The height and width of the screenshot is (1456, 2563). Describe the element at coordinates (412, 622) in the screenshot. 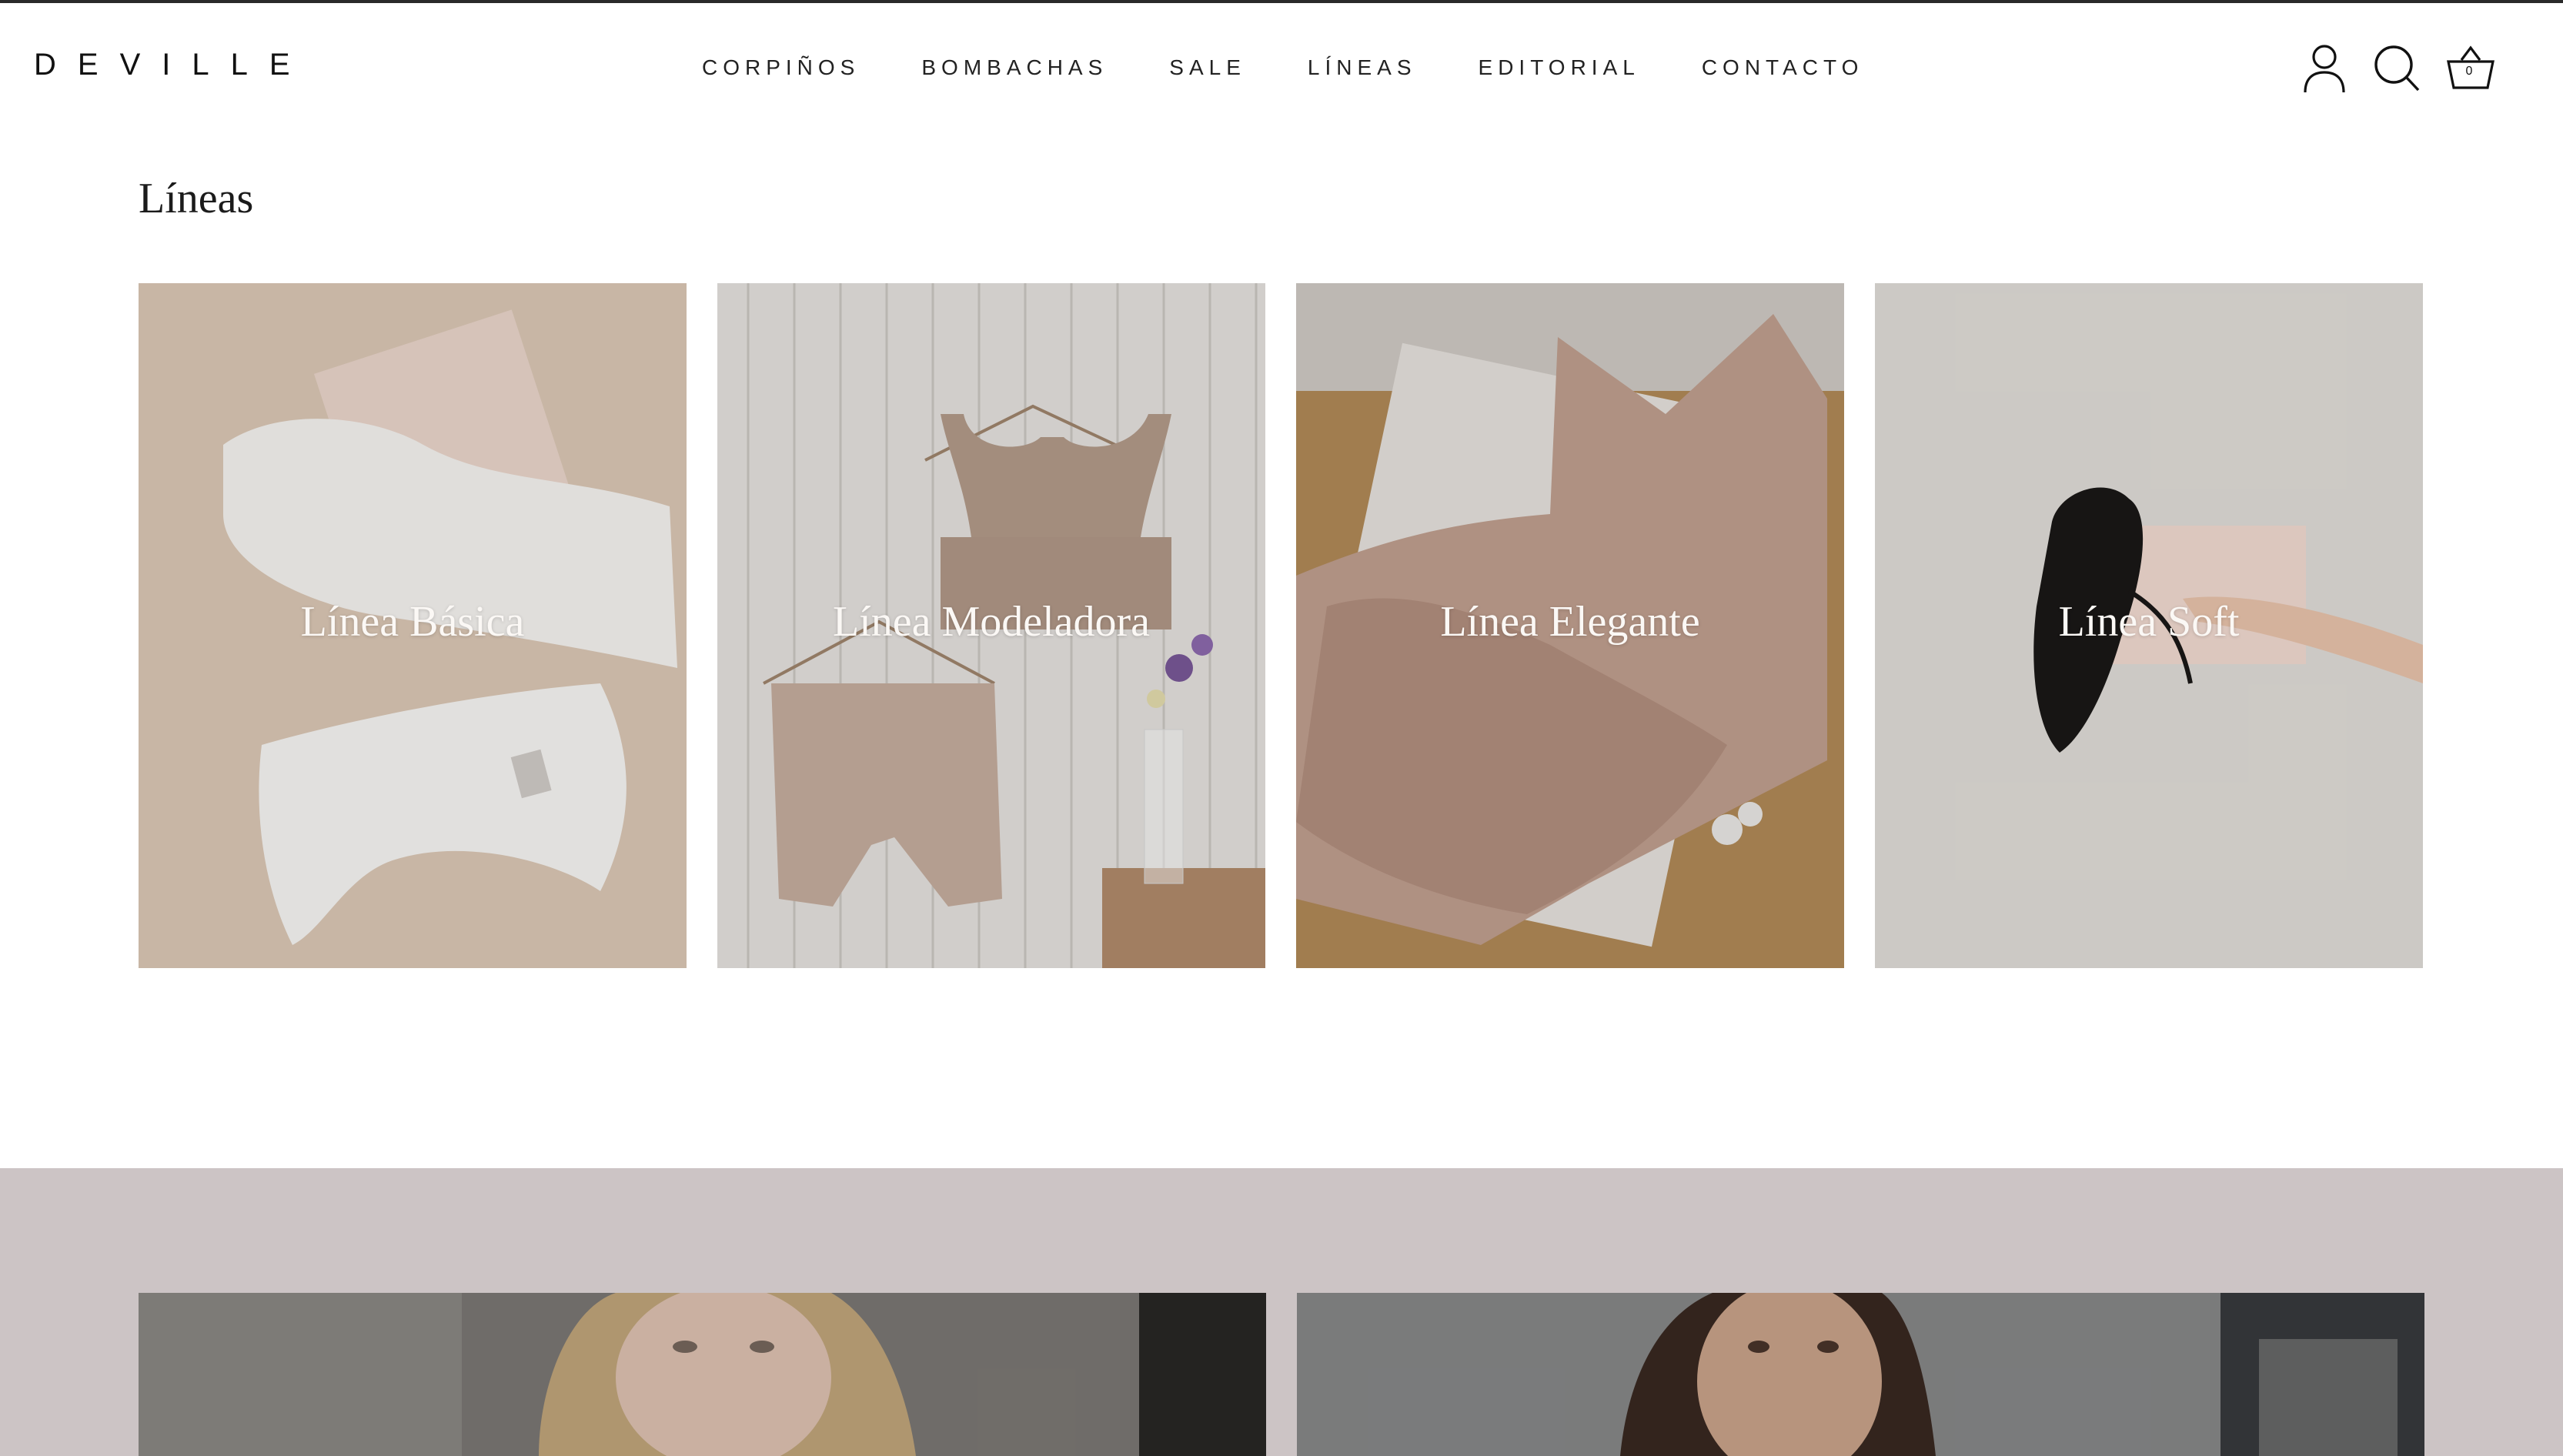

I see `card-label: Línea Básica` at that location.